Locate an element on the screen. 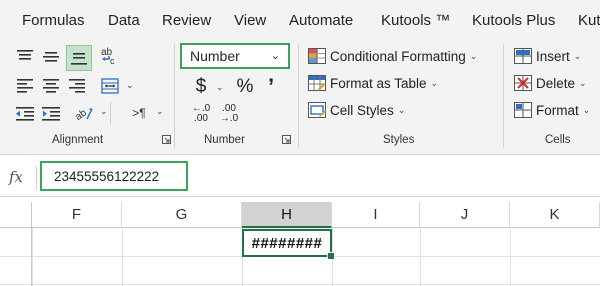 The image size is (600, 286). align-center-button is located at coordinates (51, 86).